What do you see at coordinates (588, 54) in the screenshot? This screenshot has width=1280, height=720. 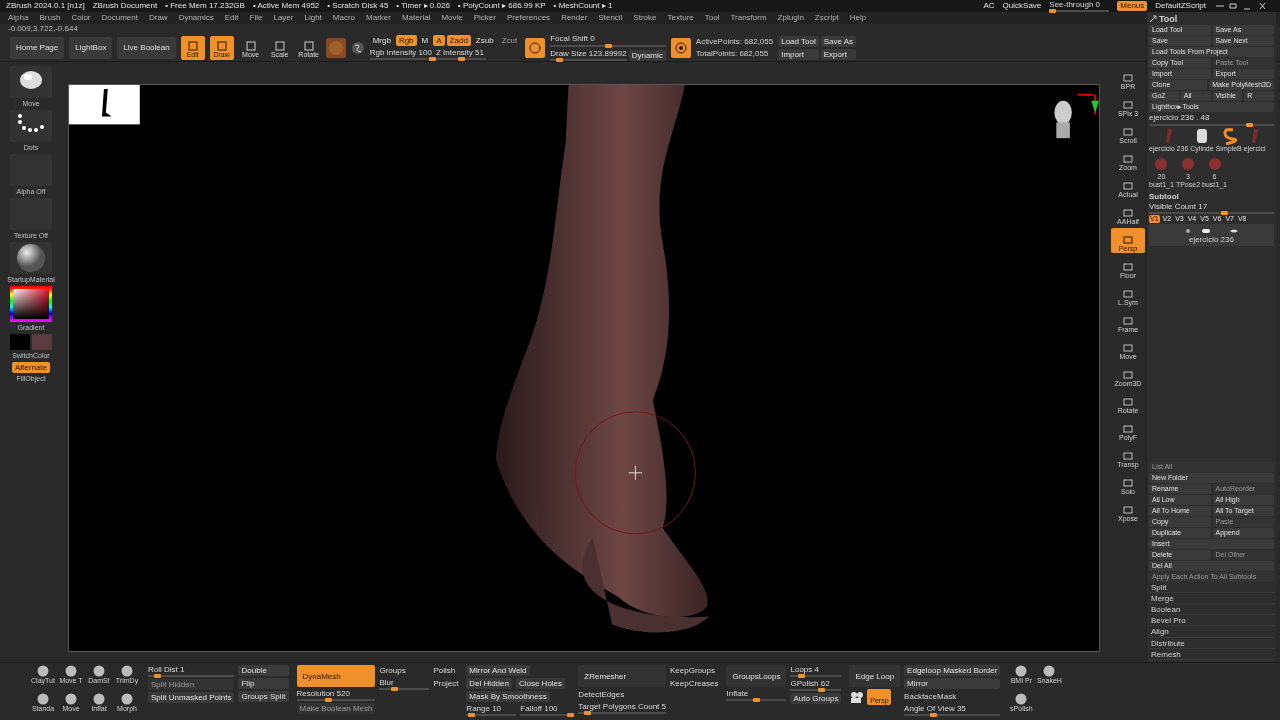 I see `slider: Draw Size 123.89992` at bounding box center [588, 54].